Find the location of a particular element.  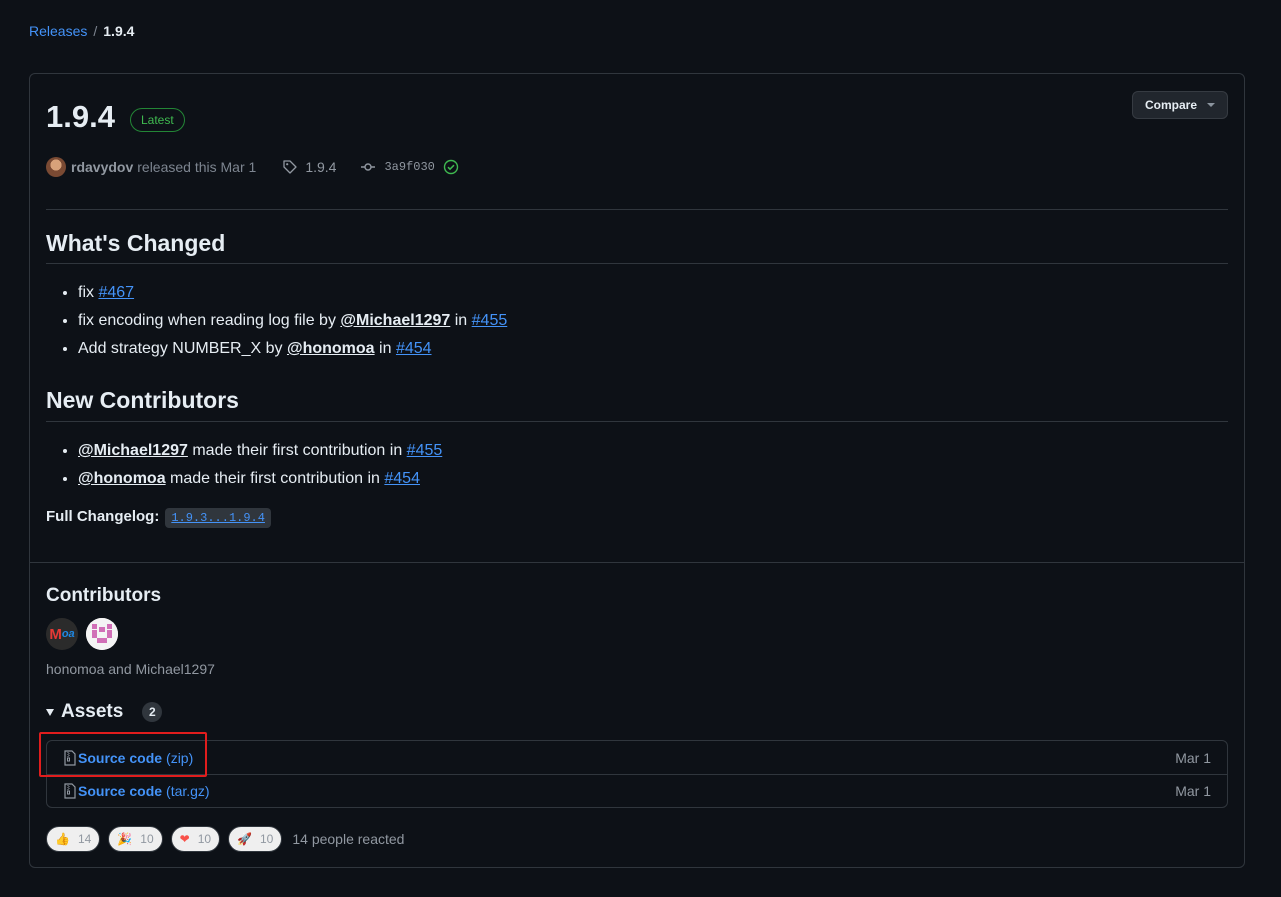

heart-icon: ❤ is located at coordinates (184, 839).